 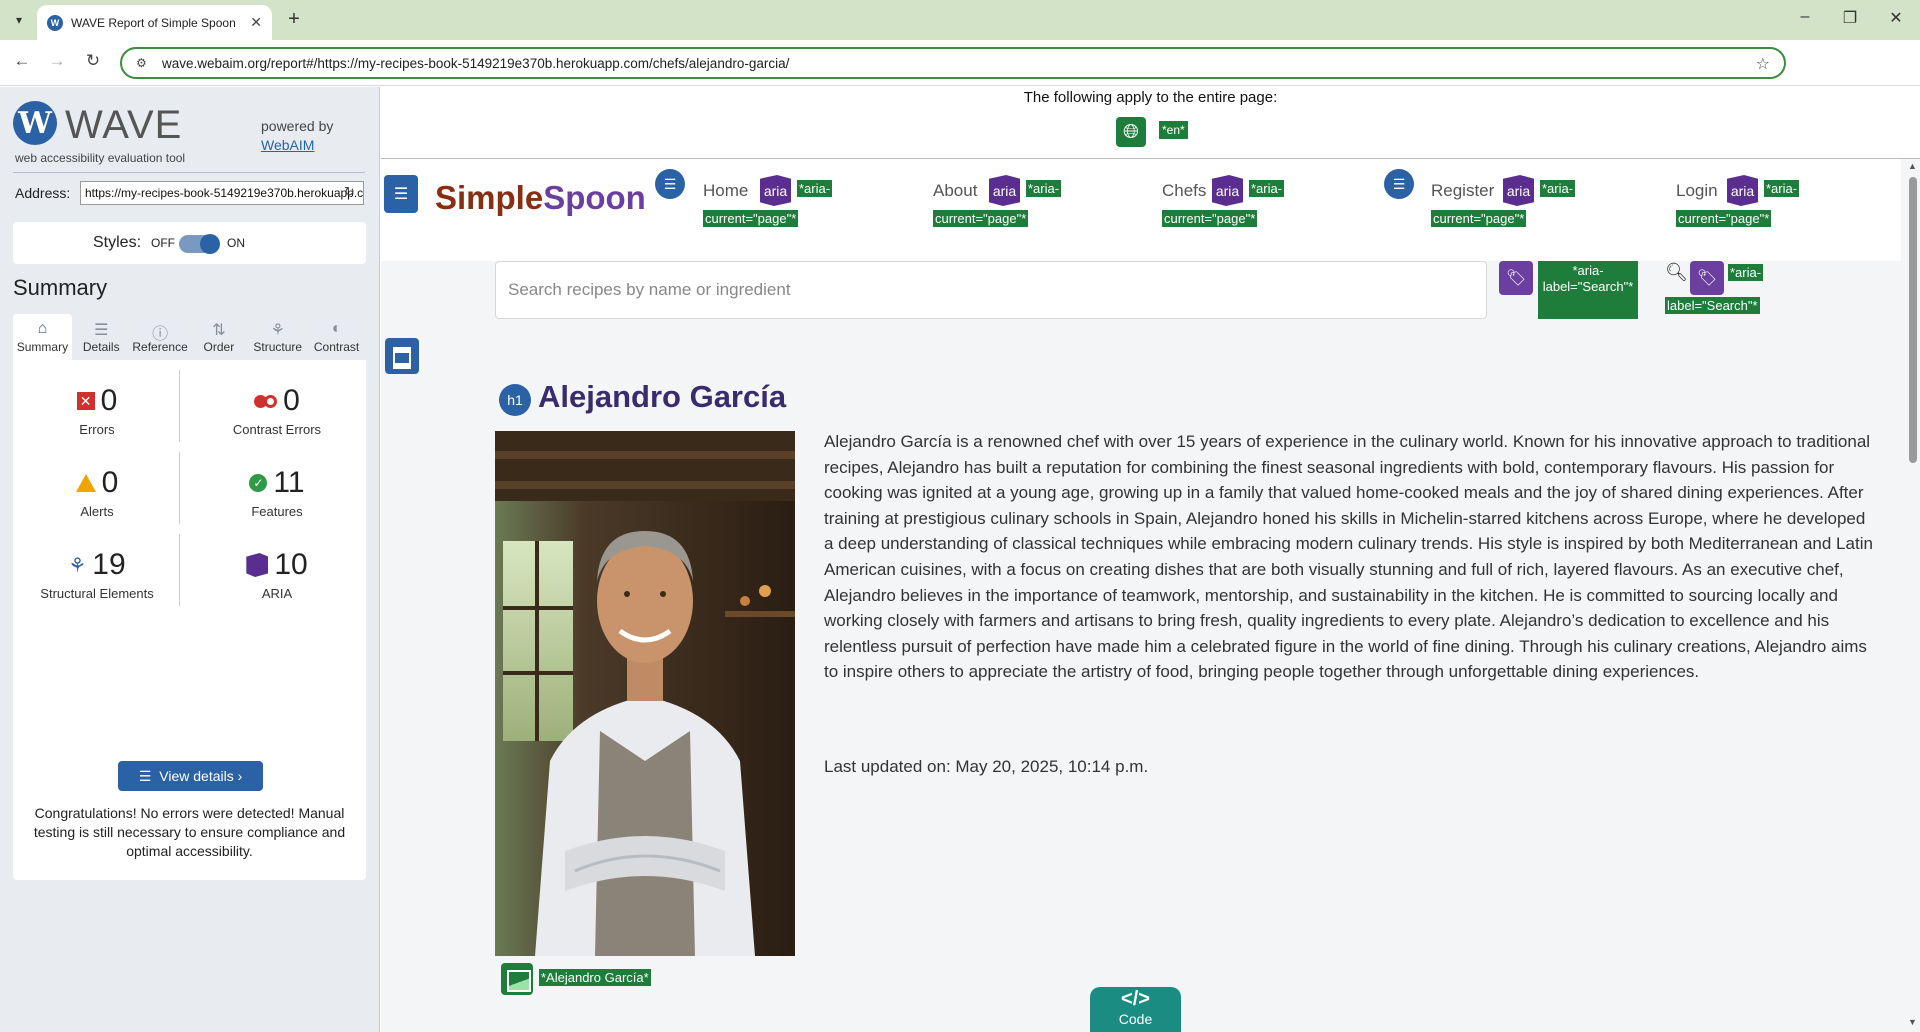 I want to click on summary-heading: Summary, so click(x=60, y=287).